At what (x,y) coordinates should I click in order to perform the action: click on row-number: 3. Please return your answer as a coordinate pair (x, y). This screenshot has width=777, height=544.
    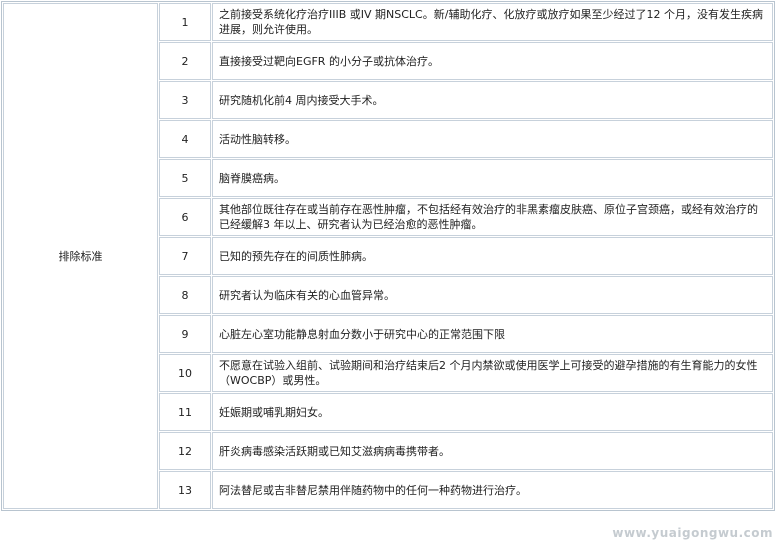
    Looking at the image, I should click on (185, 100).